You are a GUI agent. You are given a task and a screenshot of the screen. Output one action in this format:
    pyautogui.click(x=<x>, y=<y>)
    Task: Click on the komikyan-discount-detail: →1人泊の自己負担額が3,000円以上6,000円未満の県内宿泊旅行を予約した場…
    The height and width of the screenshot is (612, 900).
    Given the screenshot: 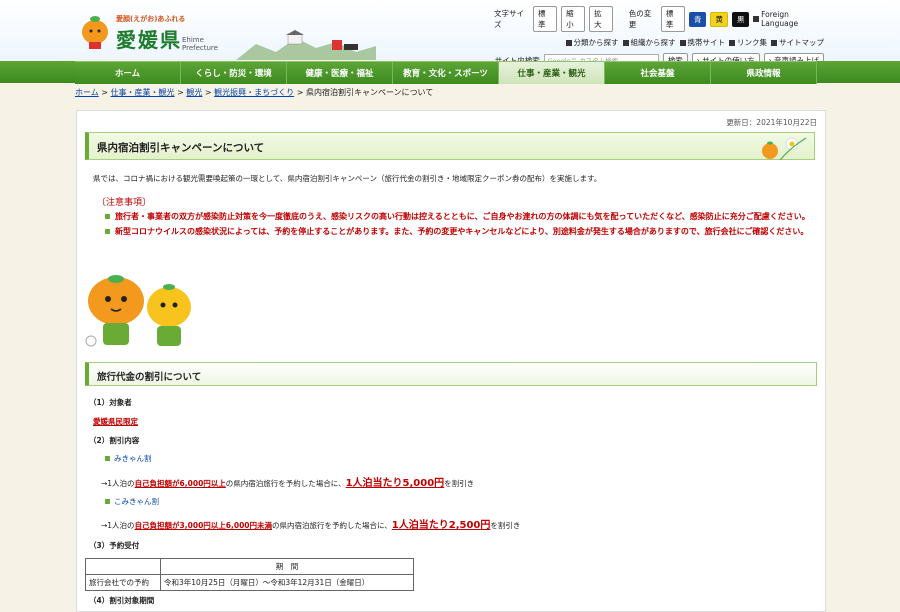 What is the action you would take?
    pyautogui.click(x=311, y=525)
    